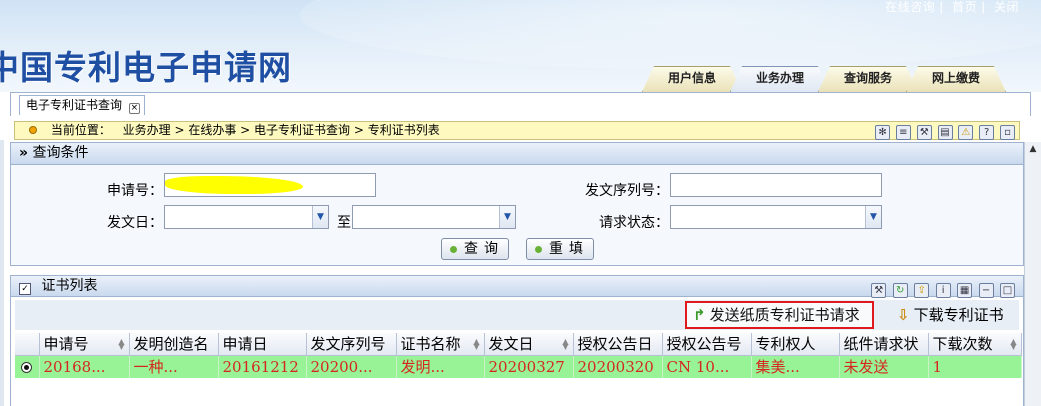  I want to click on search-dot-icon, so click(453, 249).